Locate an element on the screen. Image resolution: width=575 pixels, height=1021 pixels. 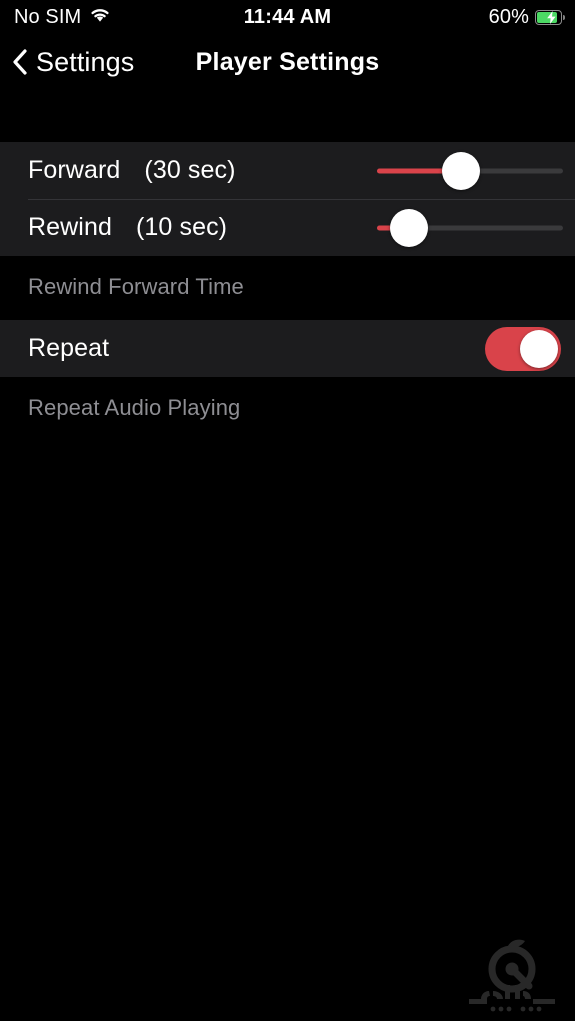
row-repeat: Repeat is located at coordinates (287, 348).